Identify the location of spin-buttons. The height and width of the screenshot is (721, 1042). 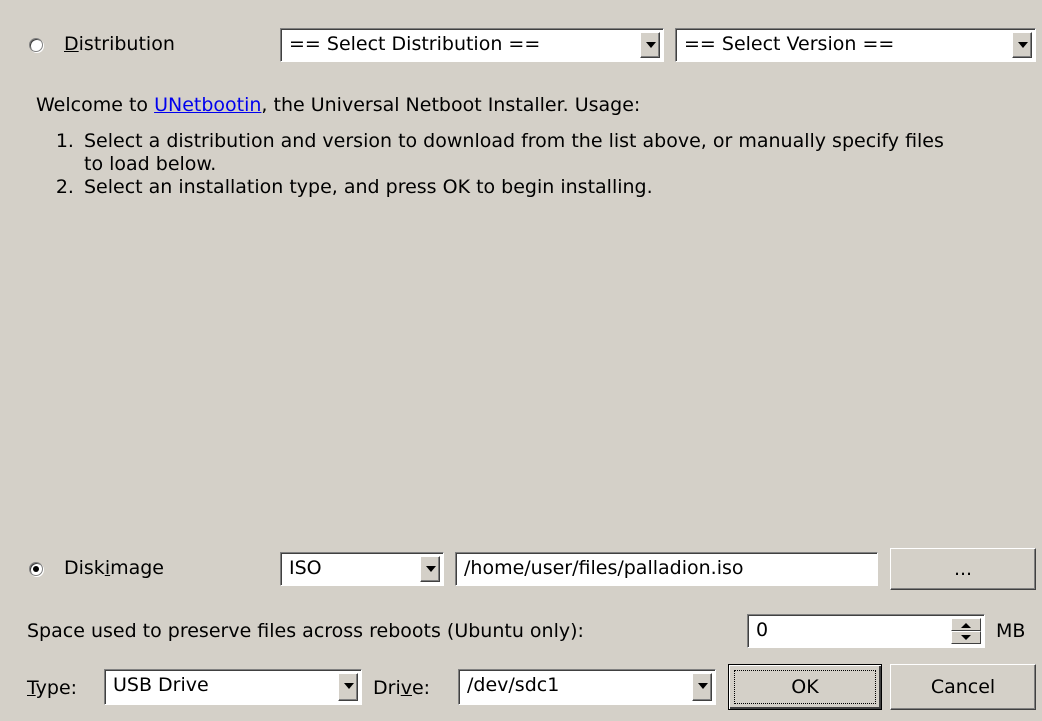
(966, 631).